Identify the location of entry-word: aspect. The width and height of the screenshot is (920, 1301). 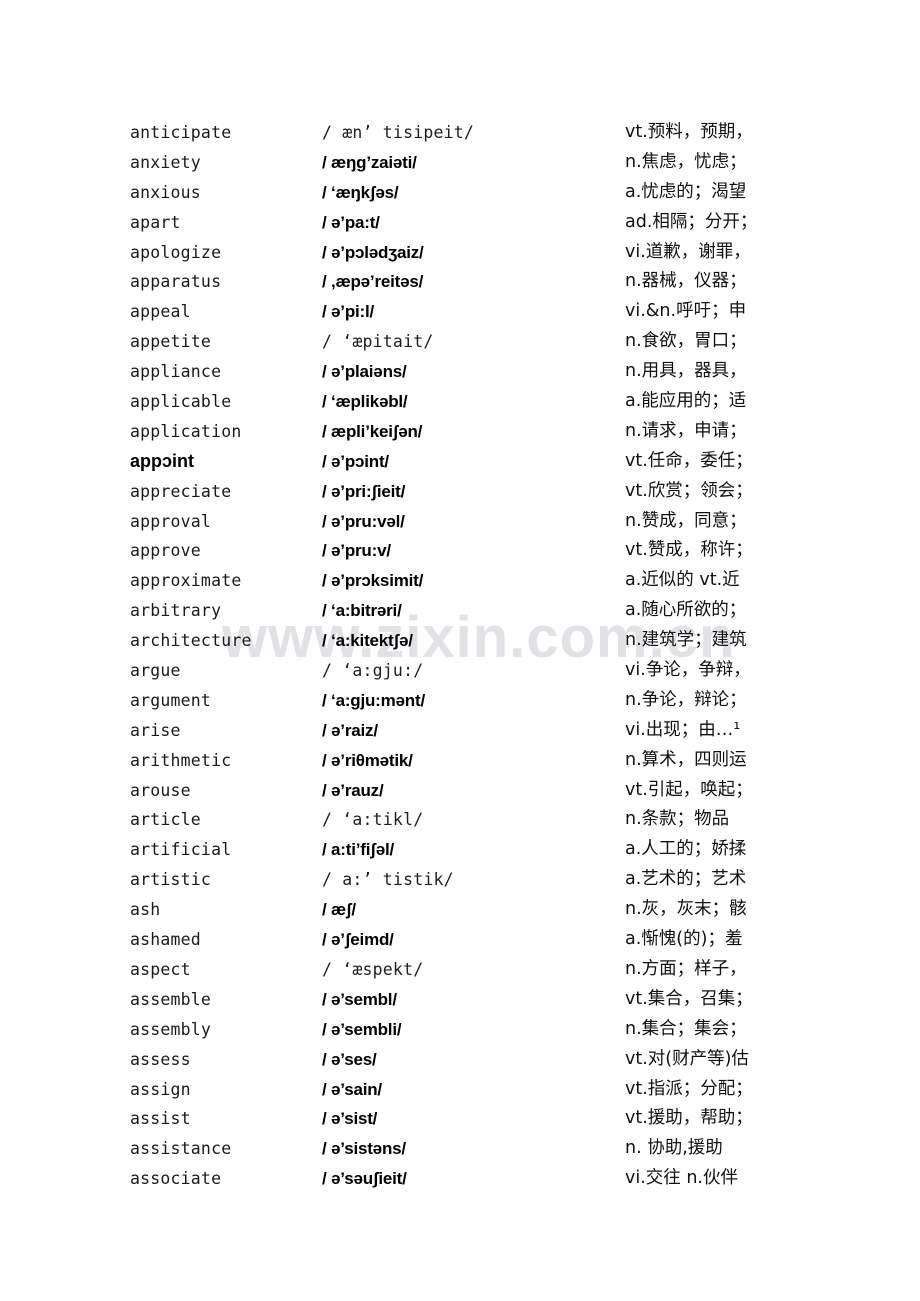
(160, 969).